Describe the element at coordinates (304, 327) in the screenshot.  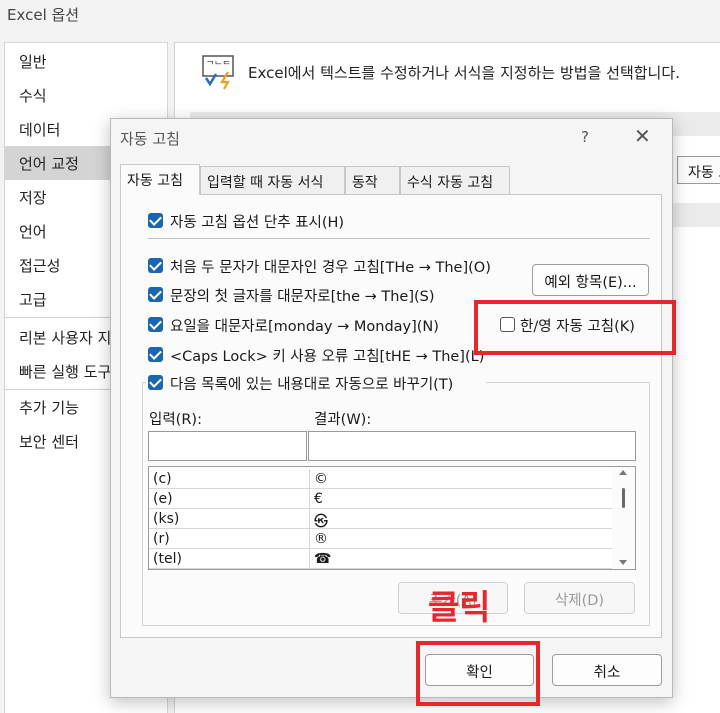
I see `capitalize-days-label: 요일을 대문자로[monday → Monday](N)` at that location.